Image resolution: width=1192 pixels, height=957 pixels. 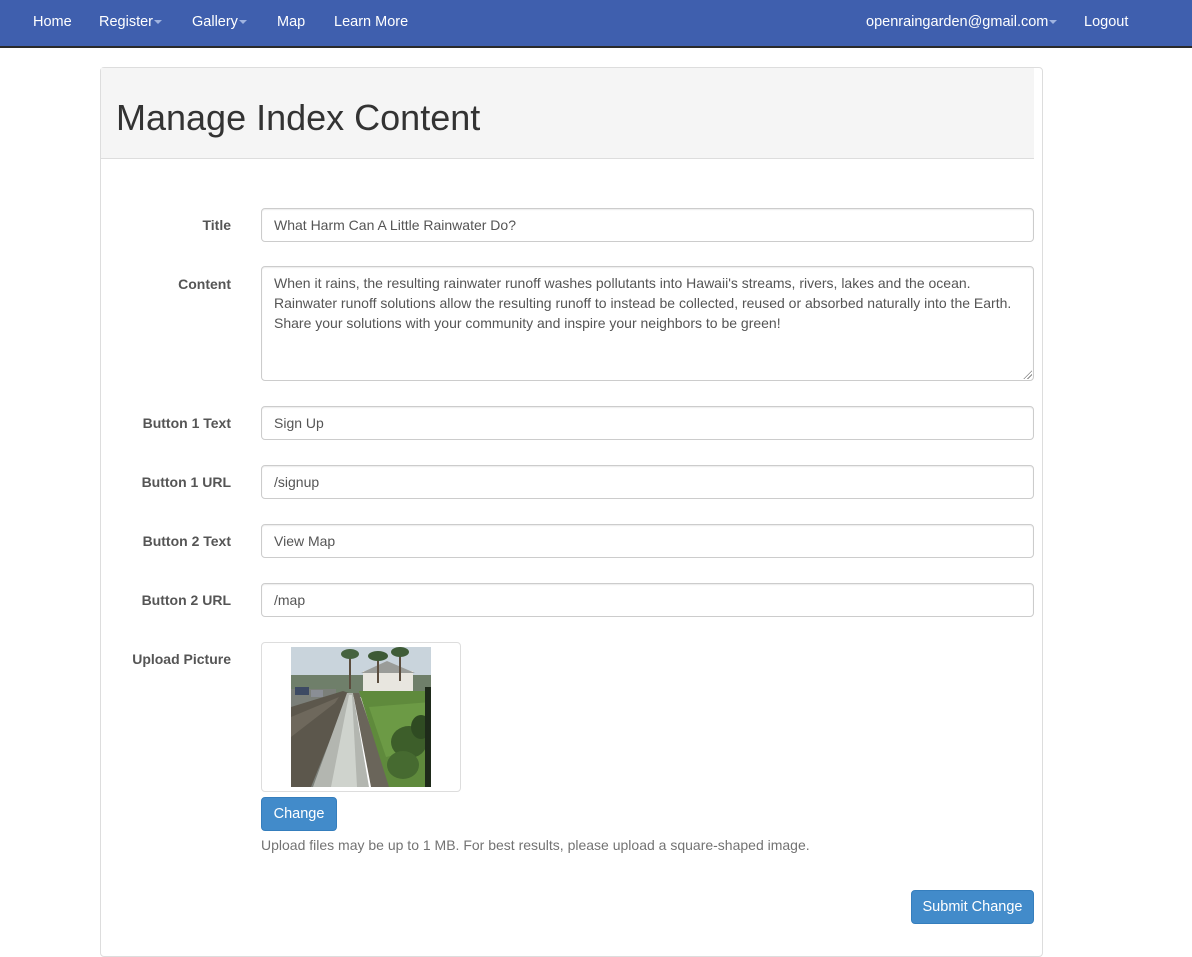 I want to click on nav-user-email: openraingarden@gmail.com, so click(x=957, y=22).